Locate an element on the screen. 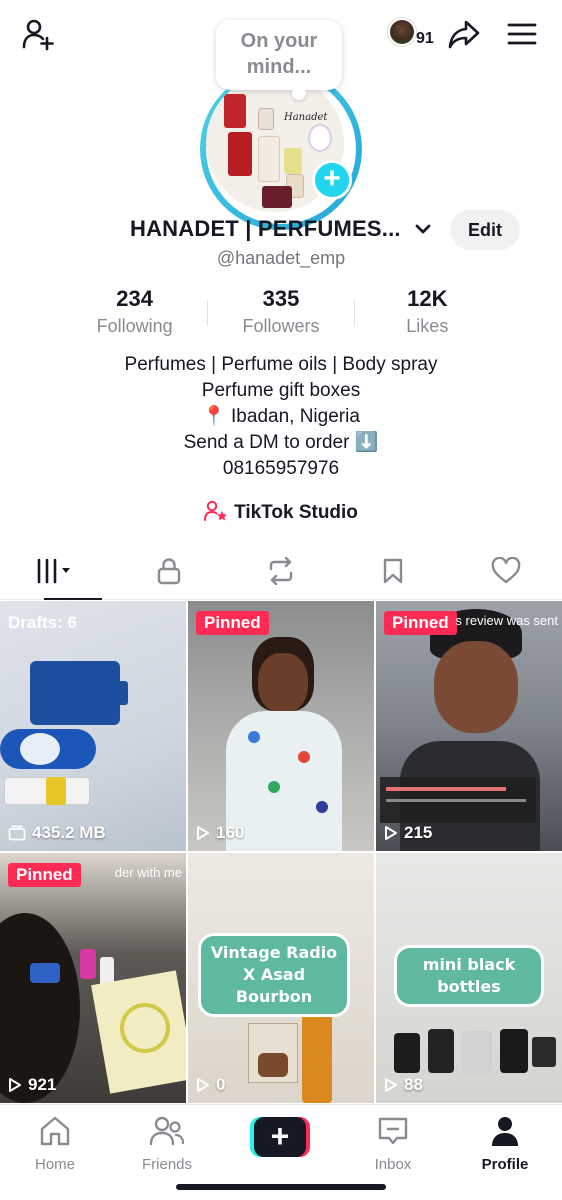 The width and height of the screenshot is (562, 1200). lock-icon is located at coordinates (169, 573).